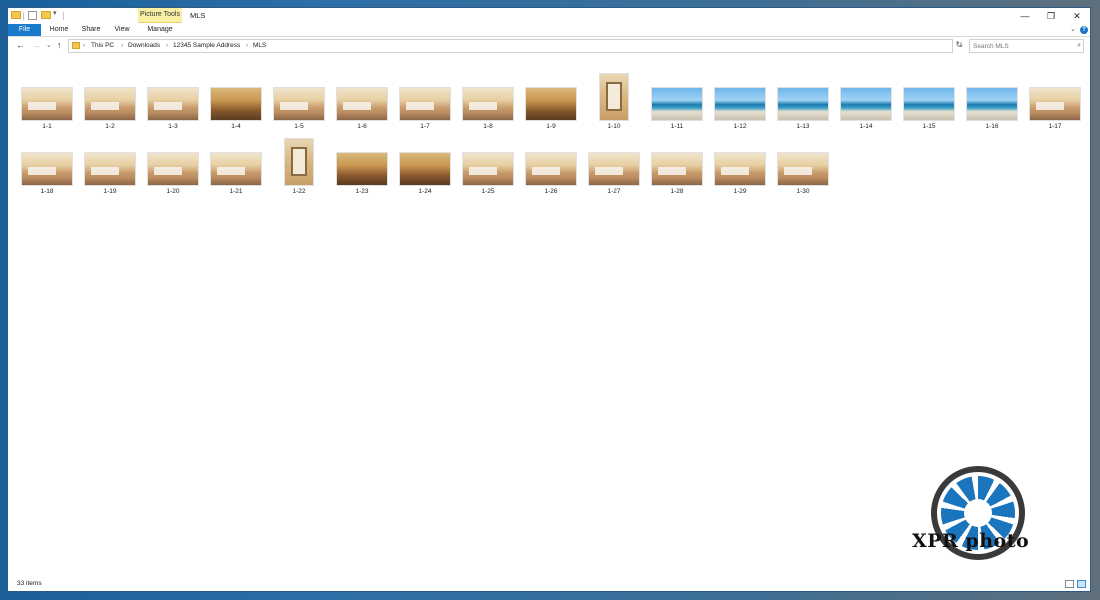 The width and height of the screenshot is (1100, 600). Describe the element at coordinates (299, 191) in the screenshot. I see `file-name: 1-22` at that location.